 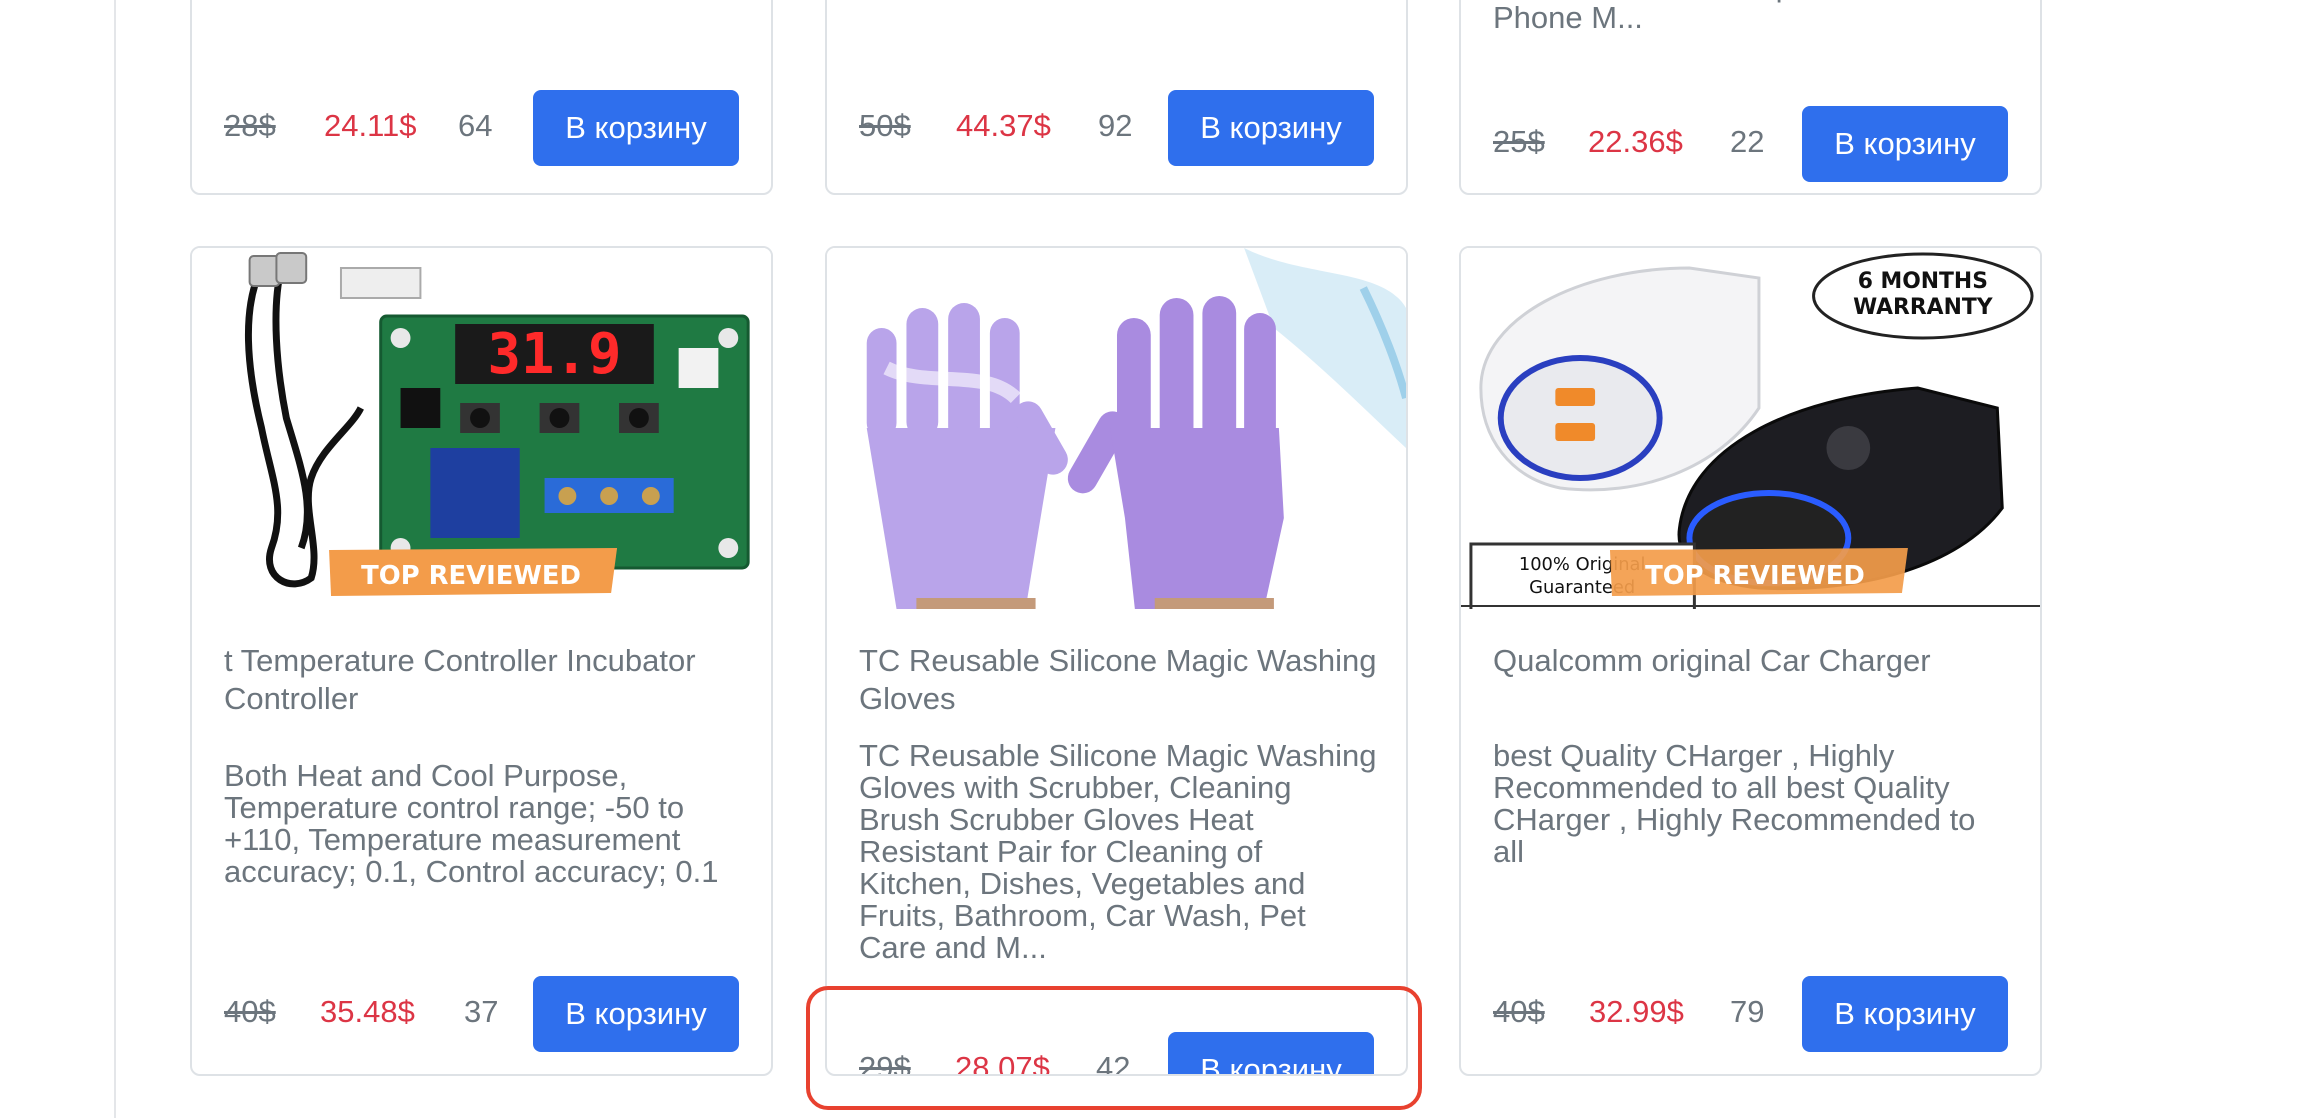 What do you see at coordinates (1002, 1063) in the screenshot?
I see `sale-price: 28.07$` at bounding box center [1002, 1063].